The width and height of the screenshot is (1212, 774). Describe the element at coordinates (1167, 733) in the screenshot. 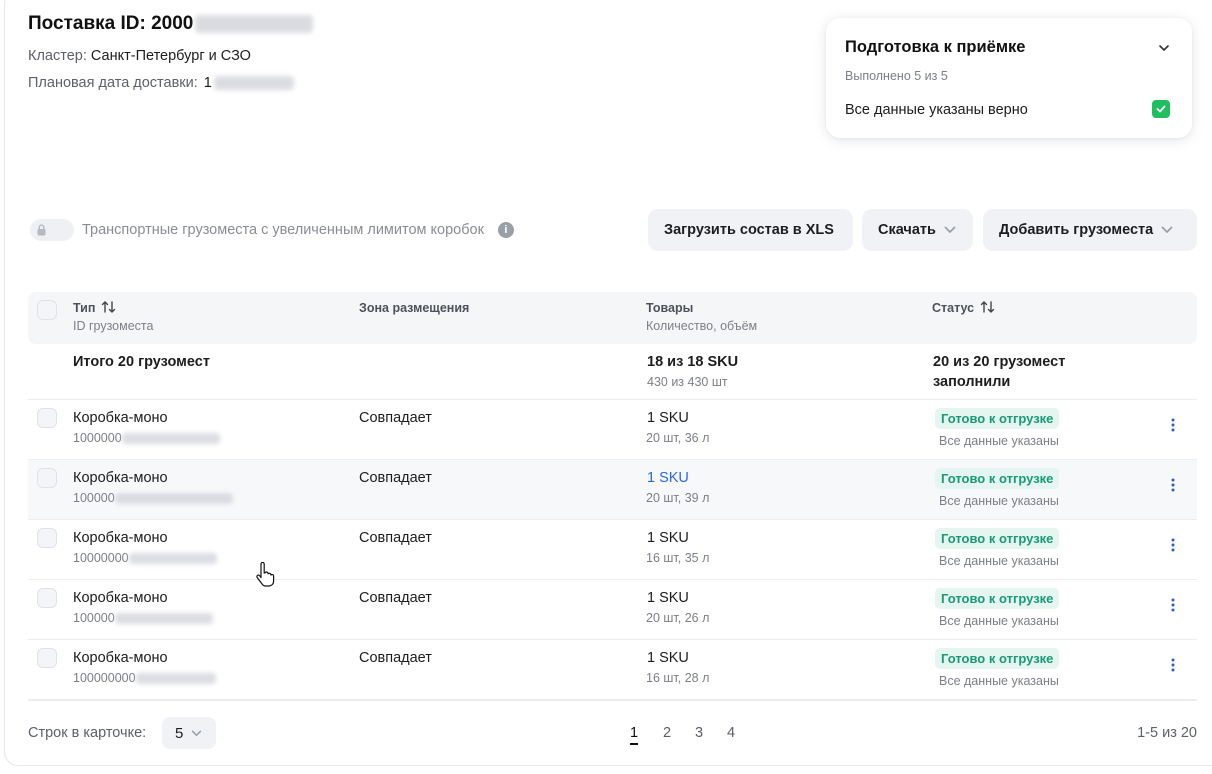

I see `pagination-range: 1-5 из 20` at that location.